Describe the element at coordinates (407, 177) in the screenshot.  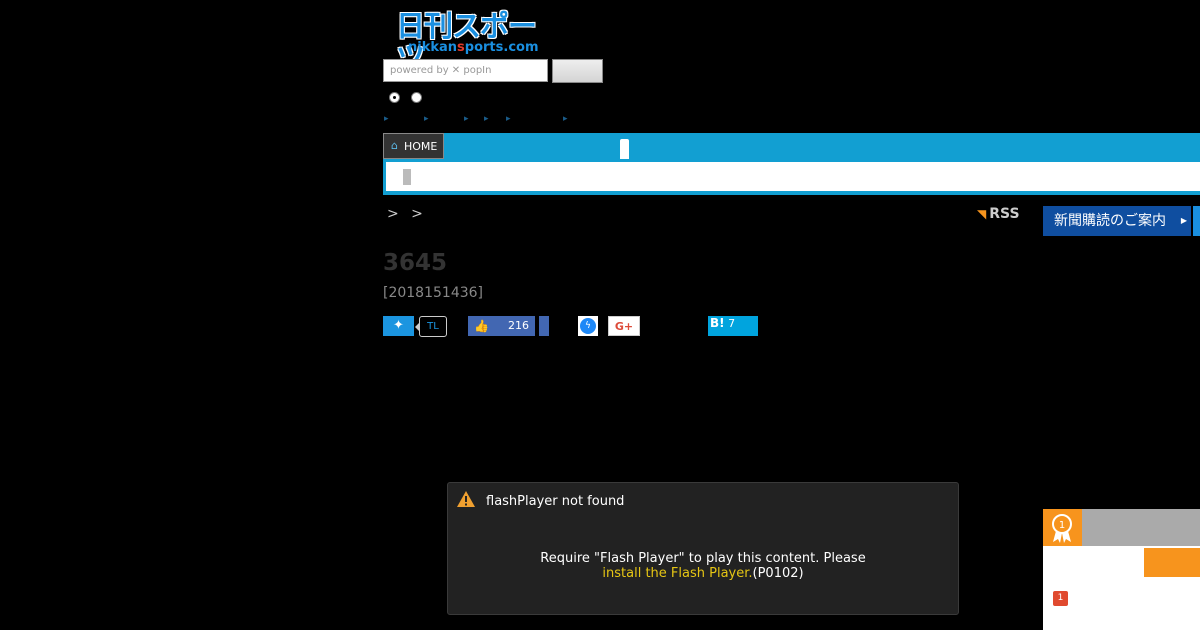
I see `sub-nav-marker` at that location.